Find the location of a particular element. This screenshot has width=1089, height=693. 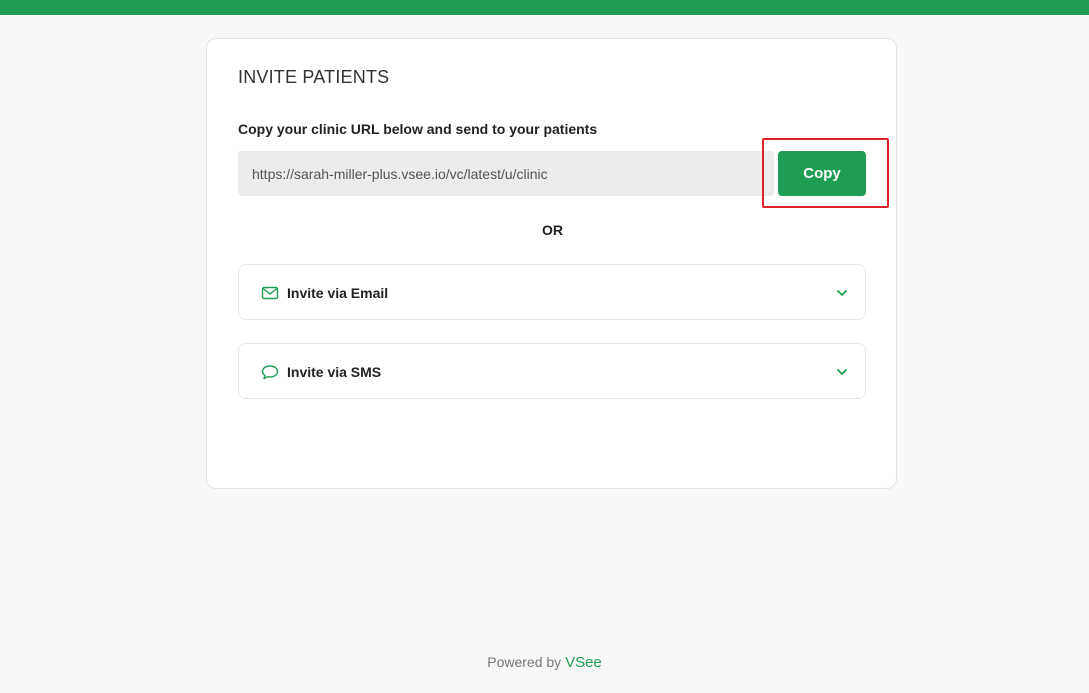

top-accent-bar is located at coordinates (544, 7).